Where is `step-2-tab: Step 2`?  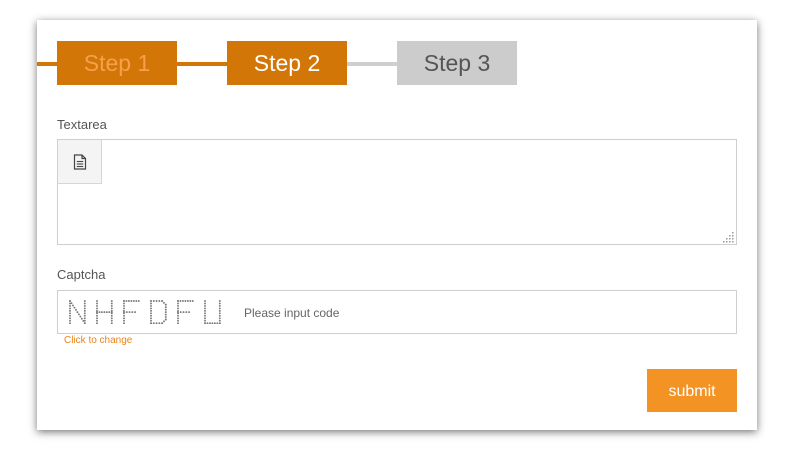 step-2-tab: Step 2 is located at coordinates (287, 63).